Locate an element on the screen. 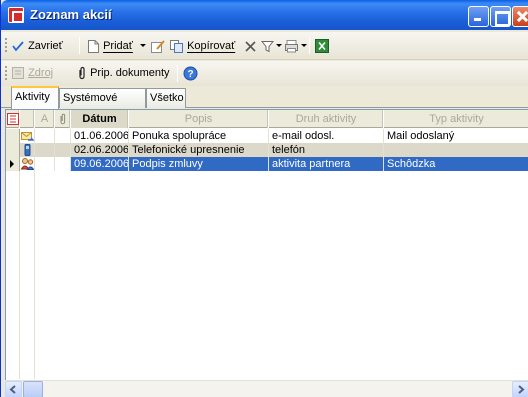 This screenshot has width=528, height=397. close-label: Zavrieť is located at coordinates (45, 46).